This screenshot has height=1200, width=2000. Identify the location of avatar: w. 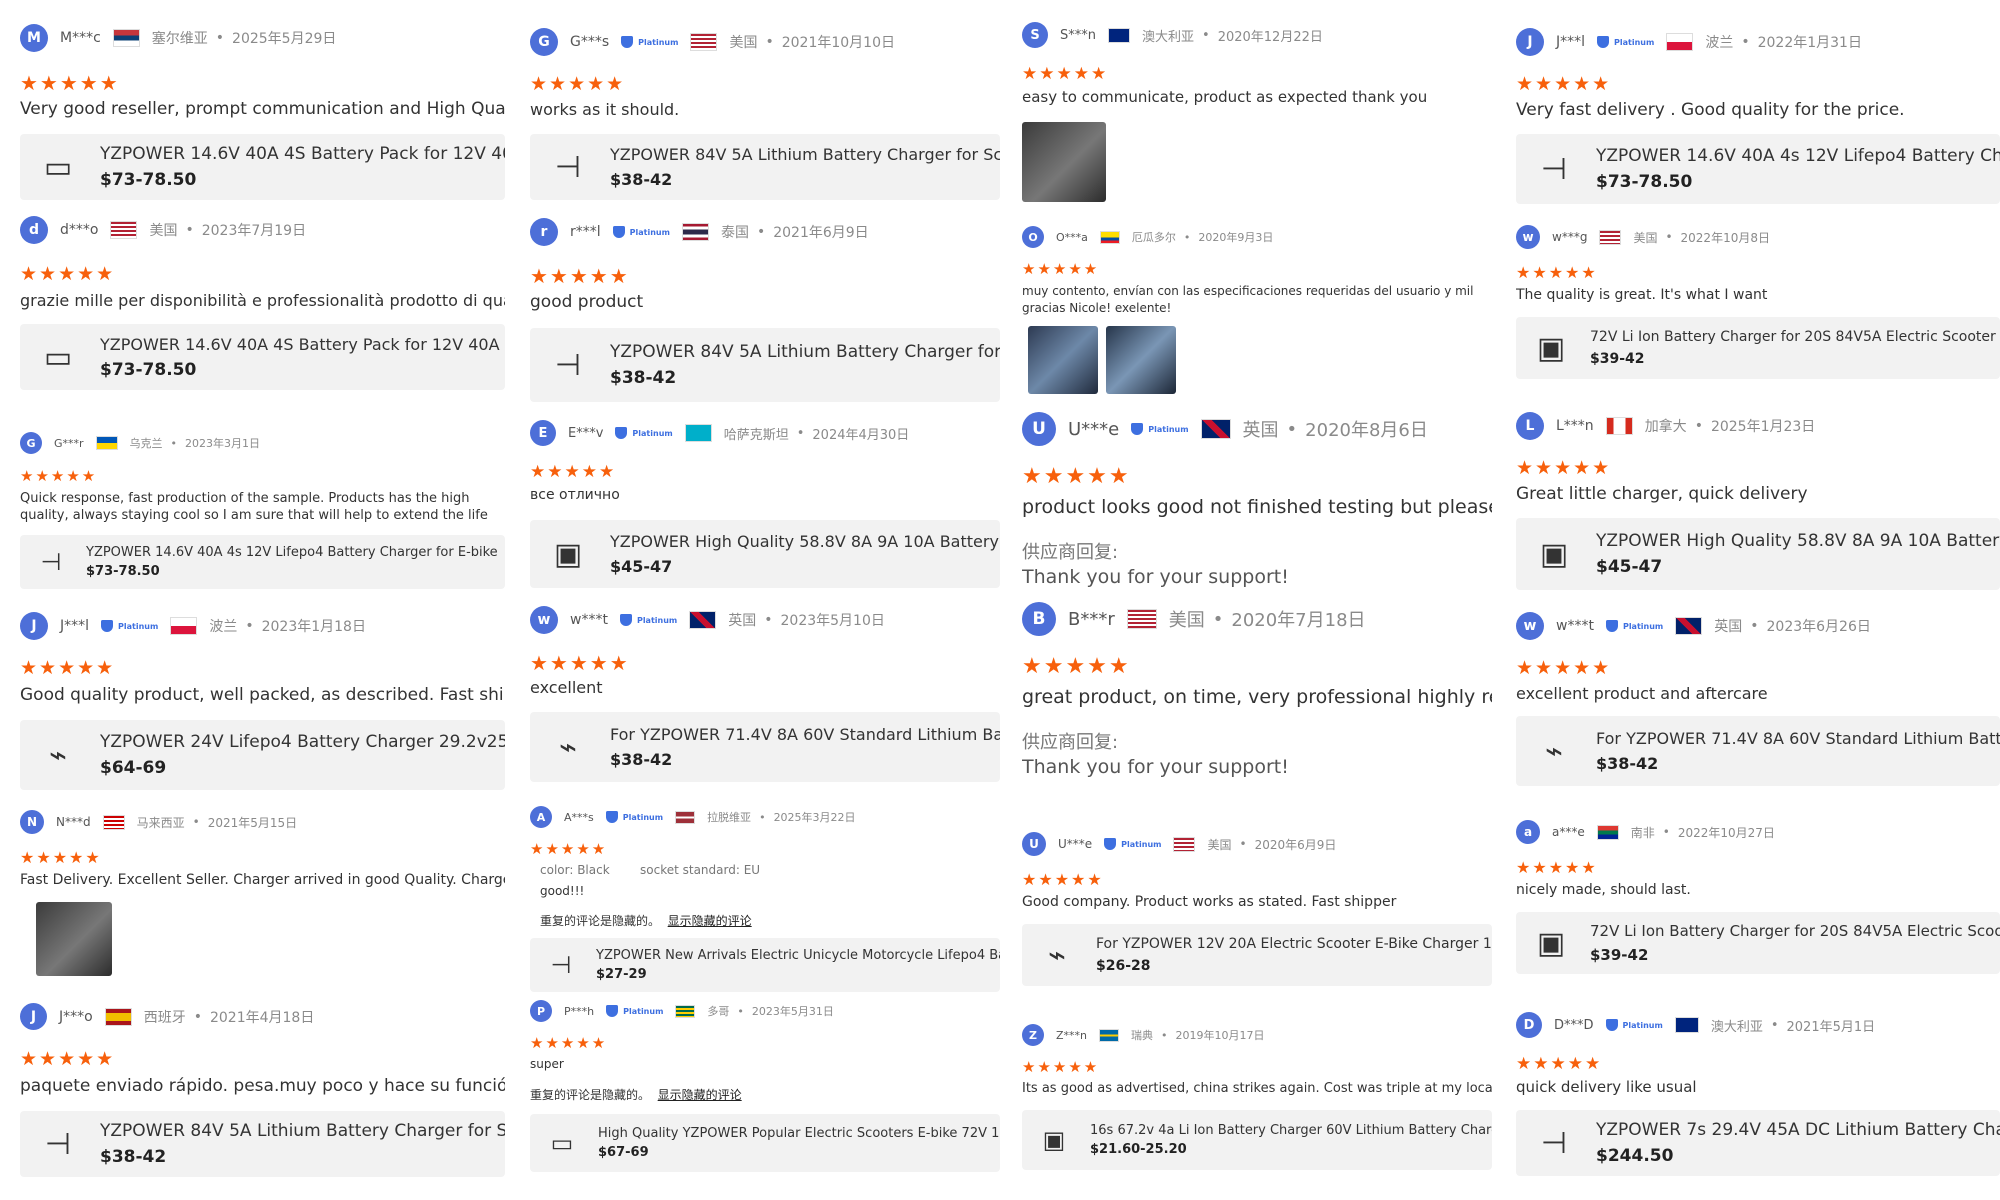
(544, 620).